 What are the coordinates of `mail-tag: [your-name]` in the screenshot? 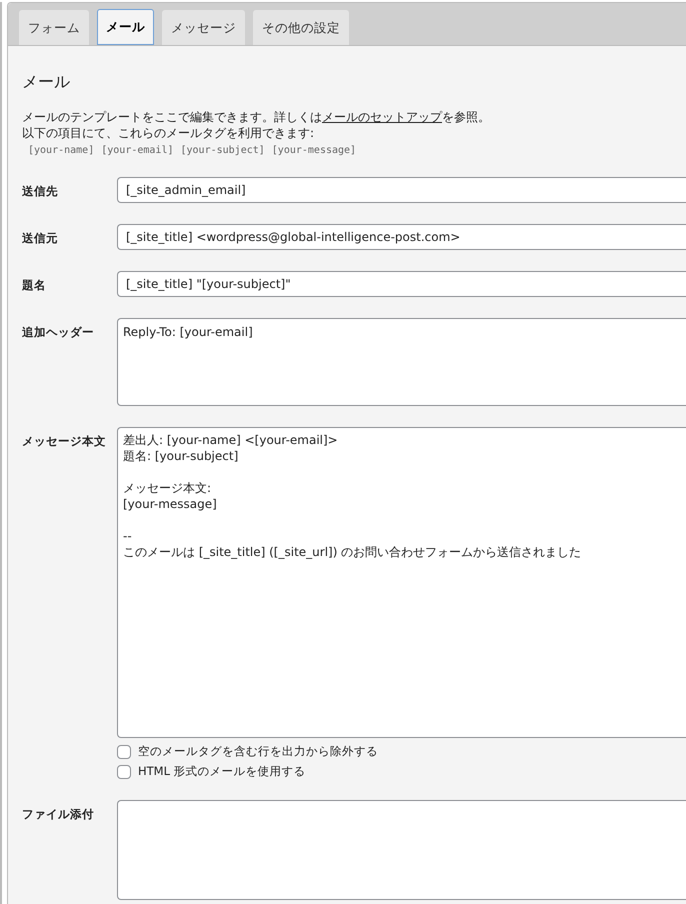 It's located at (61, 150).